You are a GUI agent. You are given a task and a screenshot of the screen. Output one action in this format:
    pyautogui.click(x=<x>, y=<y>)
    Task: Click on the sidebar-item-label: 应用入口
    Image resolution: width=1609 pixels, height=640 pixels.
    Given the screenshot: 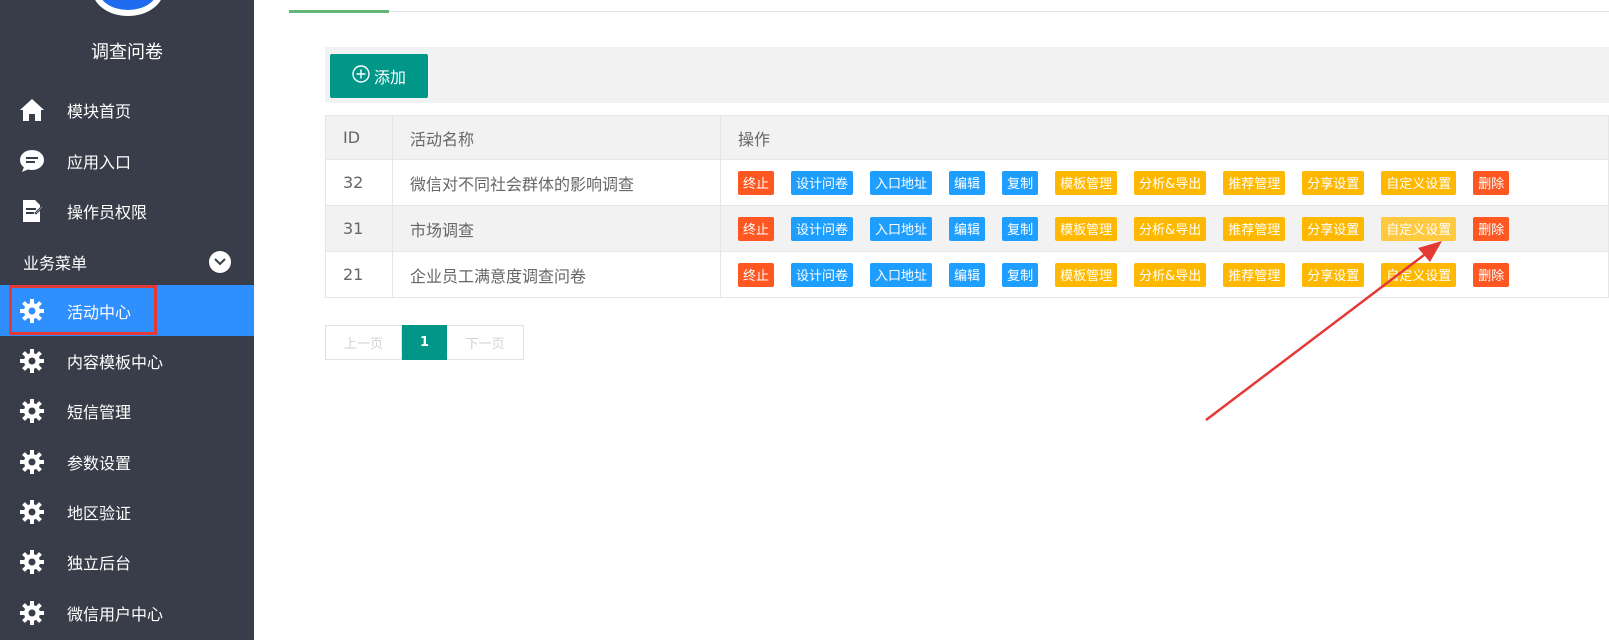 What is the action you would take?
    pyautogui.click(x=99, y=162)
    